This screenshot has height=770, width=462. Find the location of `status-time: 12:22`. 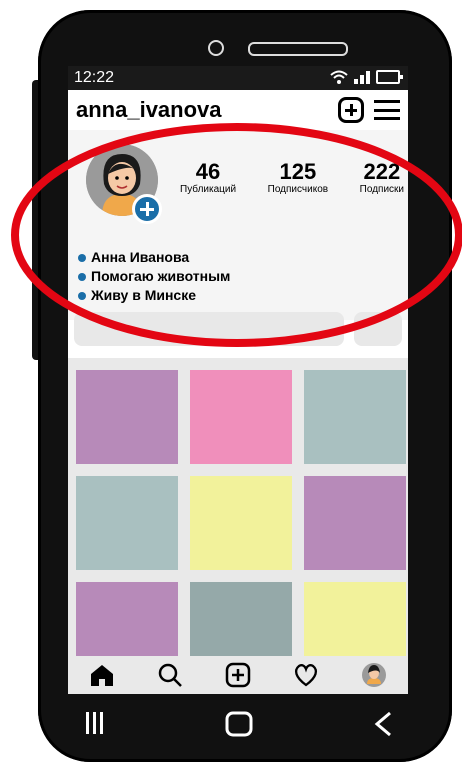

status-time: 12:22 is located at coordinates (94, 77).